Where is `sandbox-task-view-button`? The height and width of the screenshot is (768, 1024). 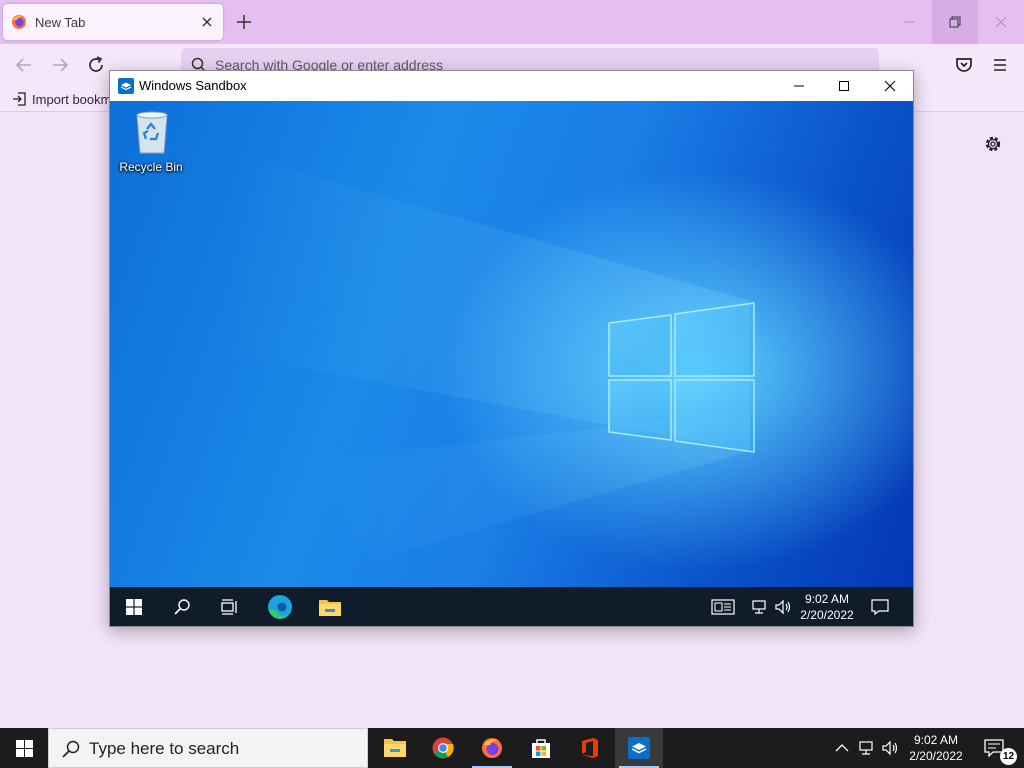
sandbox-task-view-button is located at coordinates (230, 606).